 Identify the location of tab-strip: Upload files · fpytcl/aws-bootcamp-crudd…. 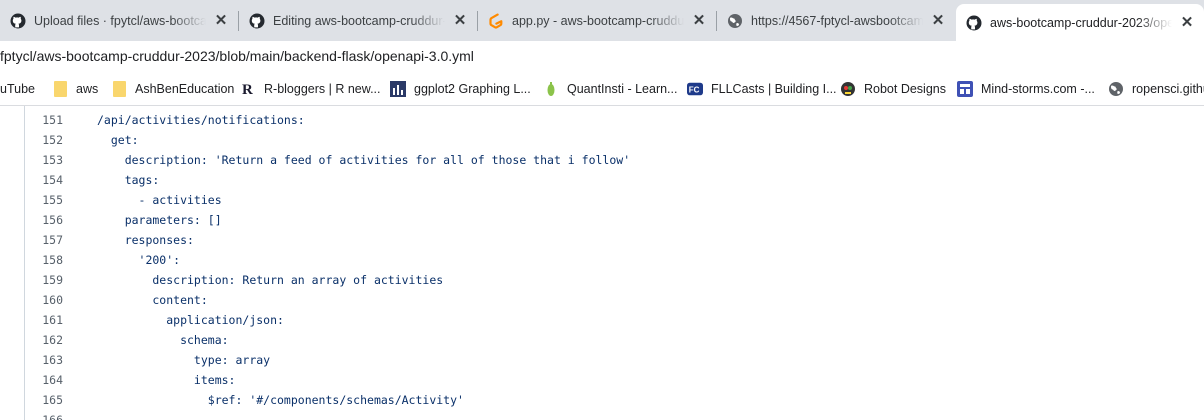
(602, 20).